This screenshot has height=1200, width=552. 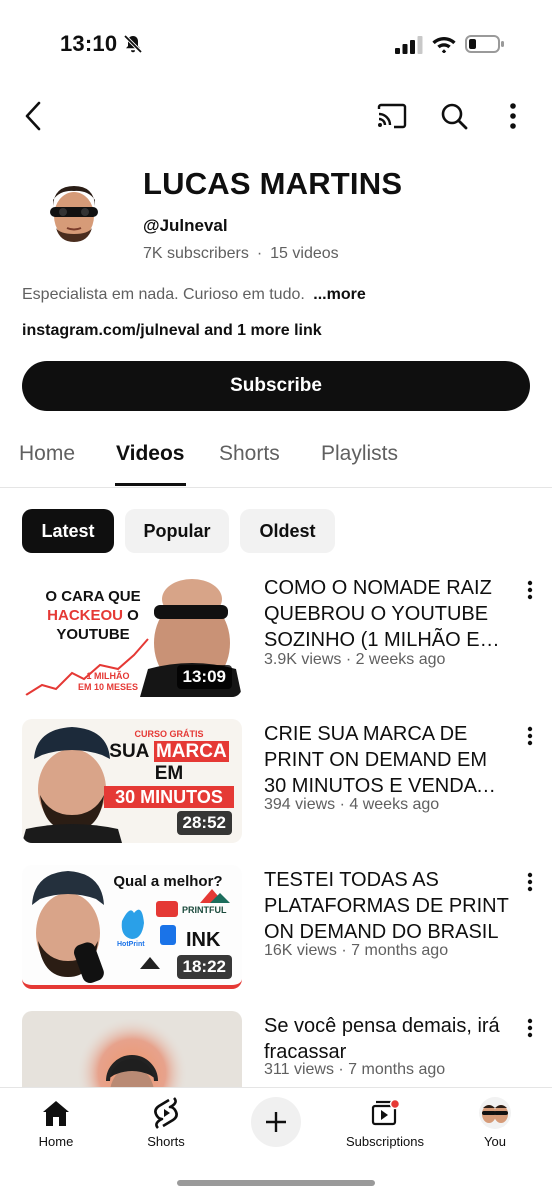 I want to click on video-title: Se você pensa demais, irá fracassar, so click(x=389, y=1039).